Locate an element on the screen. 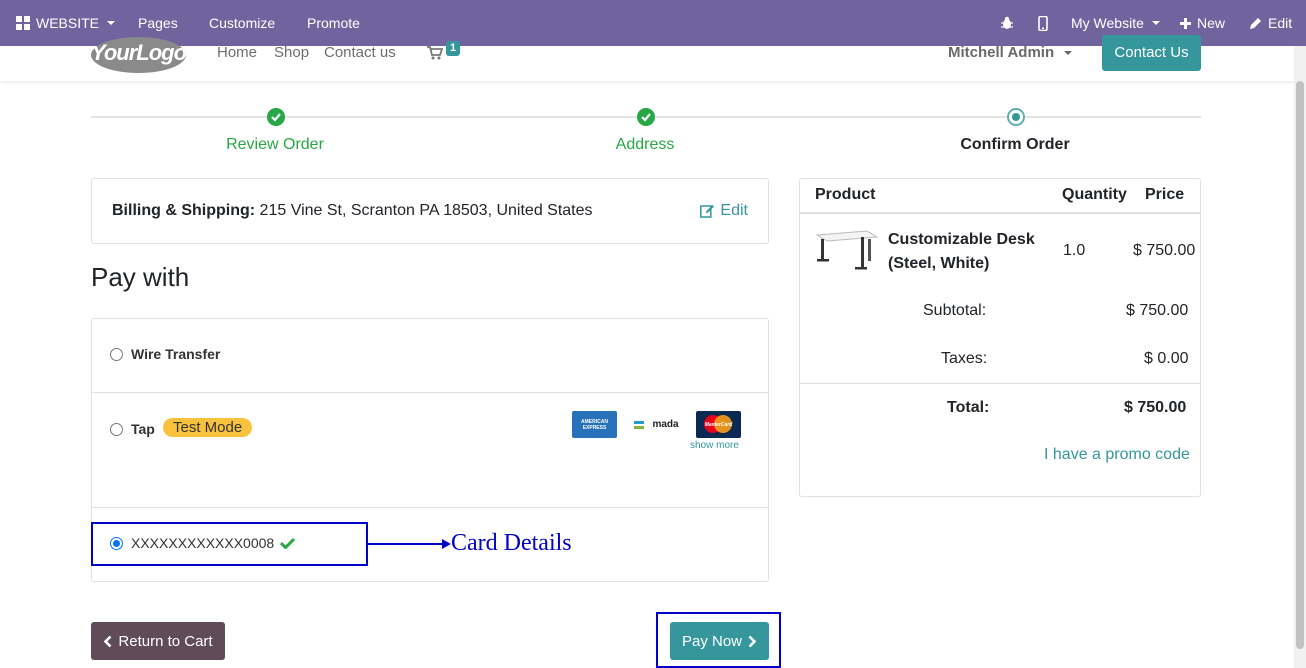  return-to-cart-label: Return to Cart is located at coordinates (165, 641).